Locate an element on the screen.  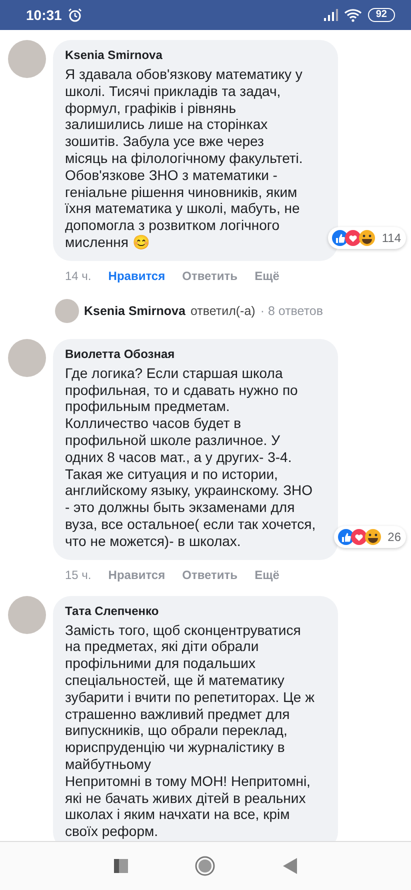
battery-level: 92 is located at coordinates (381, 15).